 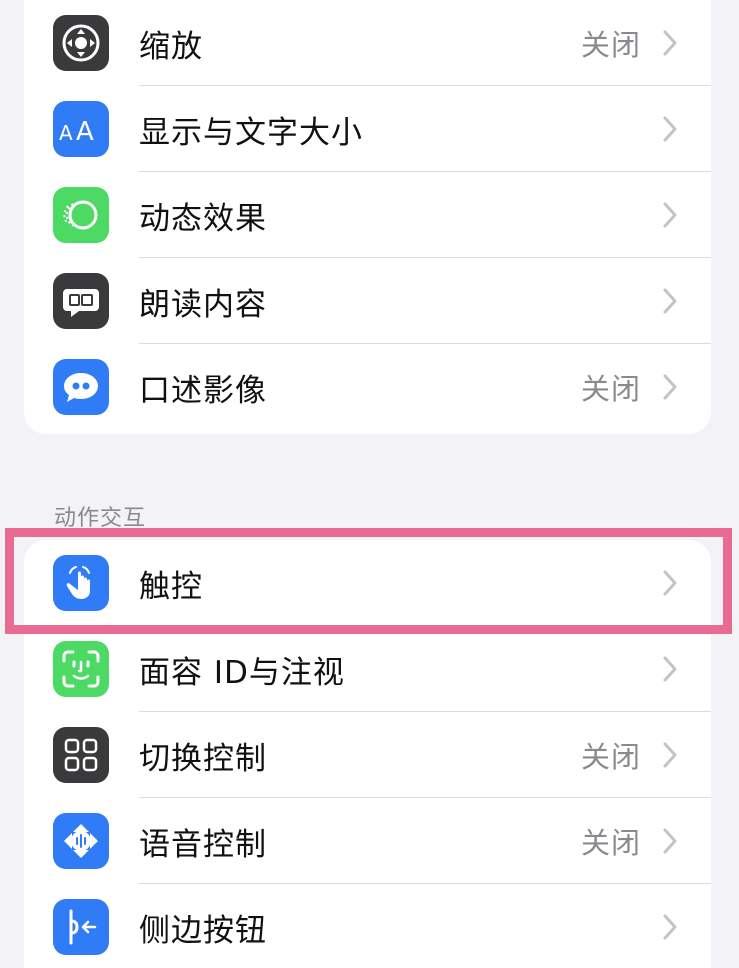 I want to click on settings-row-motion: 动态效果, so click(x=367, y=215).